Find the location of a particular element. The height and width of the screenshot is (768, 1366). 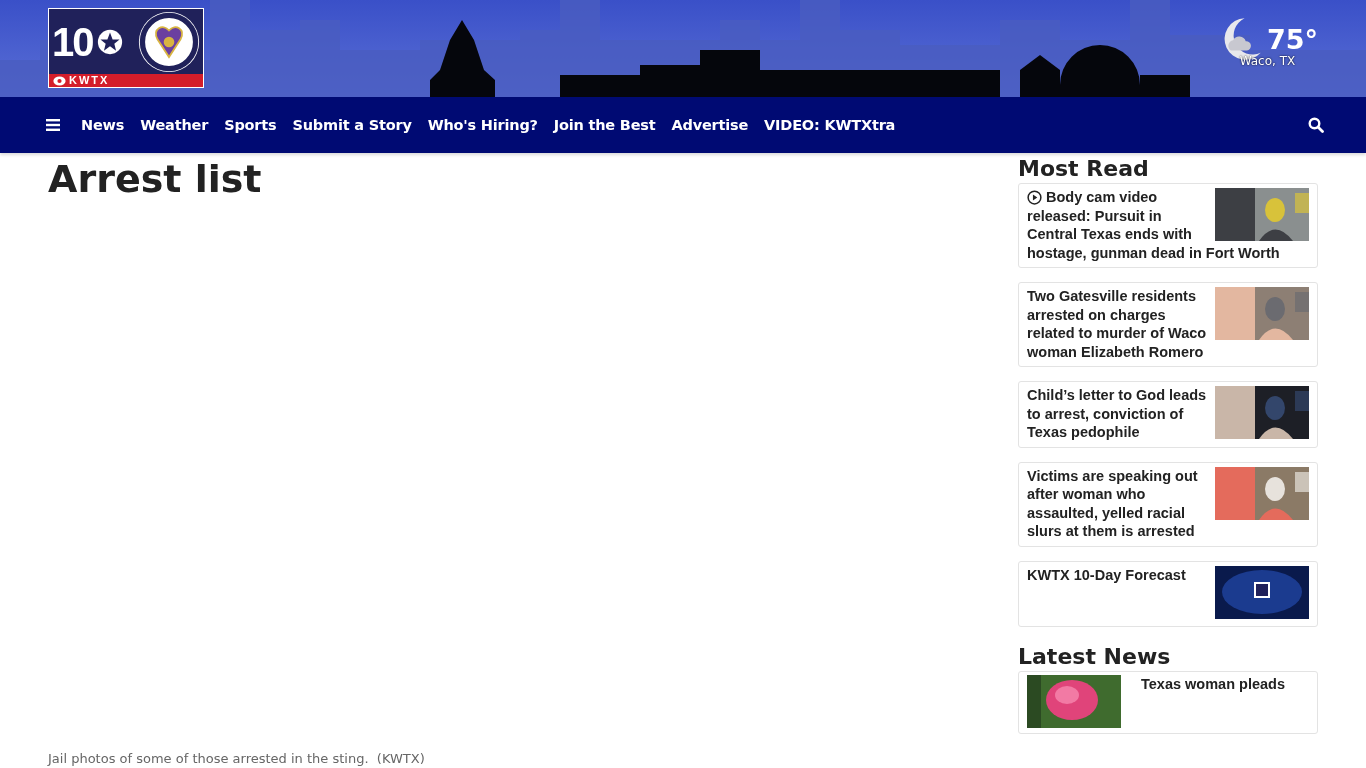

story-card: Child’s letter to God leads to arrest, conviction of Texas pedophile is located at coordinates (1168, 414).